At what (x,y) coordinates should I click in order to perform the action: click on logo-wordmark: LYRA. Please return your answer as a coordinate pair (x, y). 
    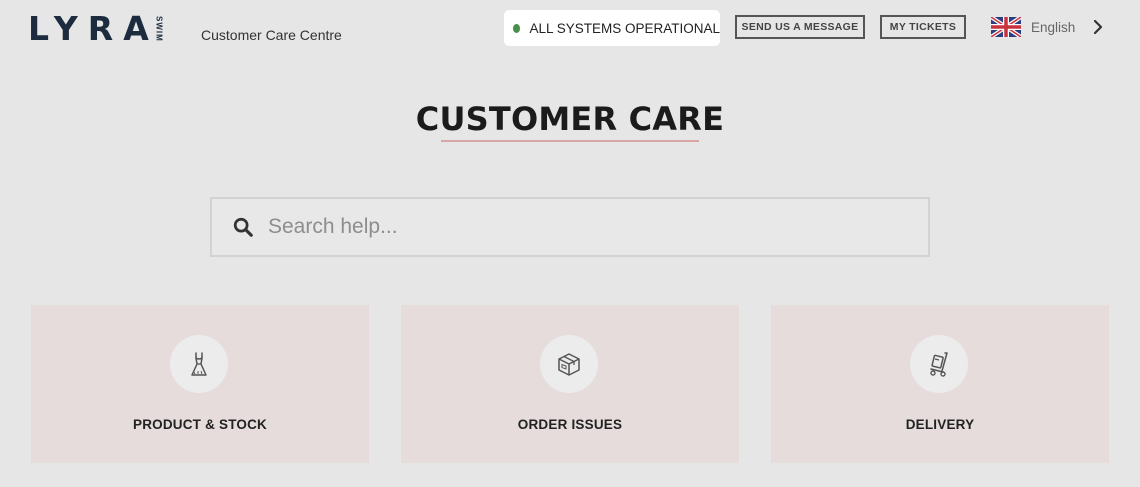
    Looking at the image, I should click on (93, 28).